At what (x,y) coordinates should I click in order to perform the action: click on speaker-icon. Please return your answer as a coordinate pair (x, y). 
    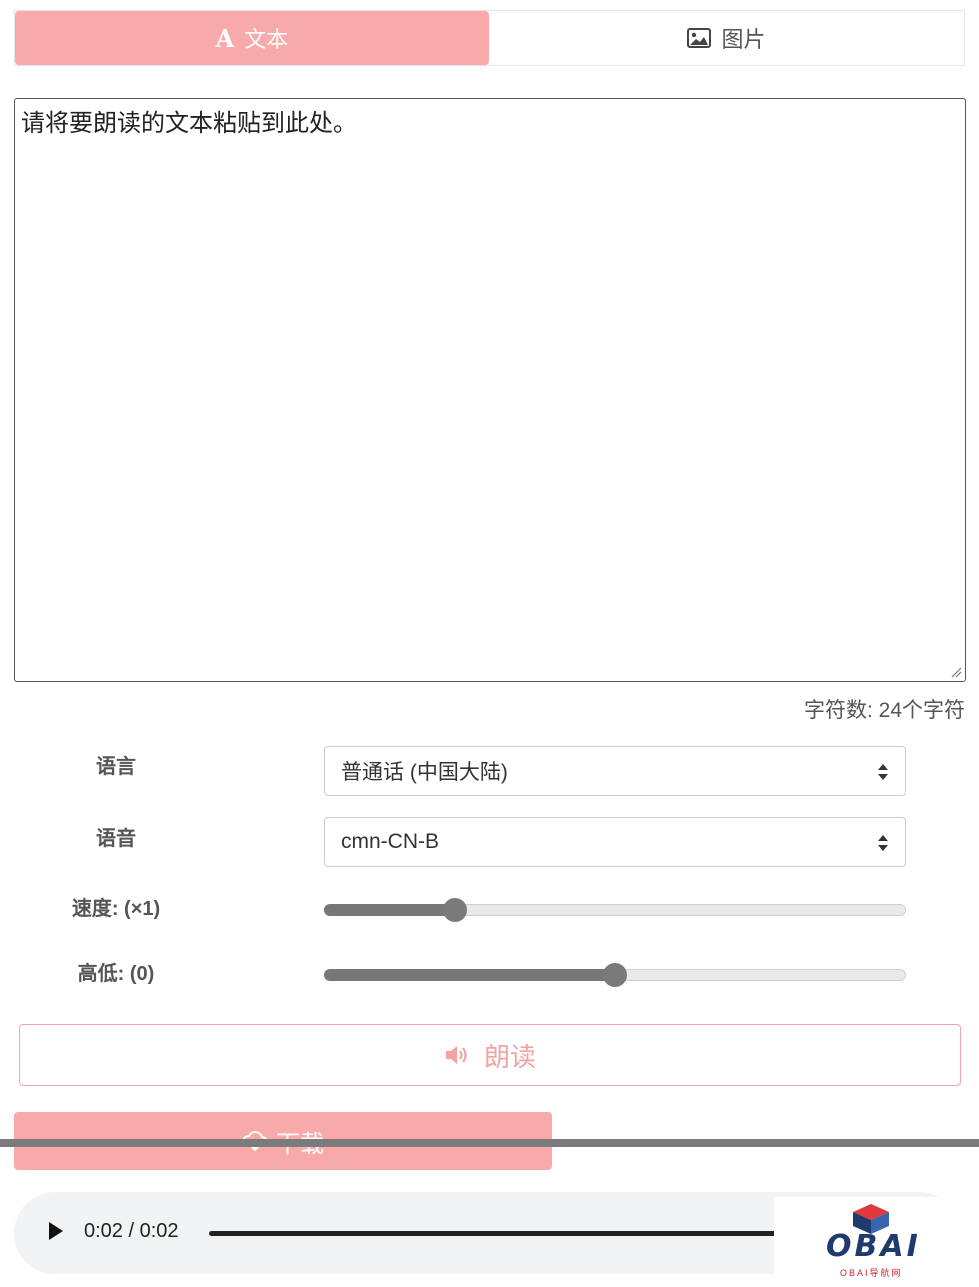
    Looking at the image, I should click on (456, 1055).